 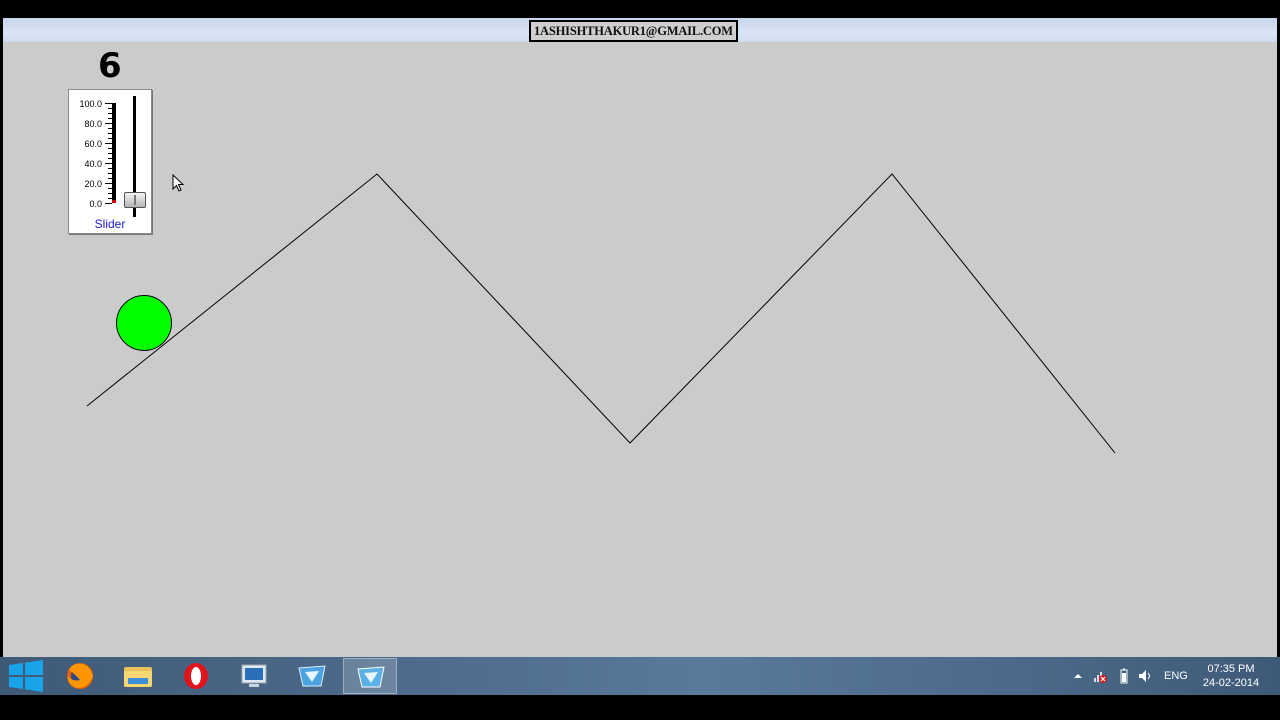 I want to click on opera-icon, so click(x=196, y=676).